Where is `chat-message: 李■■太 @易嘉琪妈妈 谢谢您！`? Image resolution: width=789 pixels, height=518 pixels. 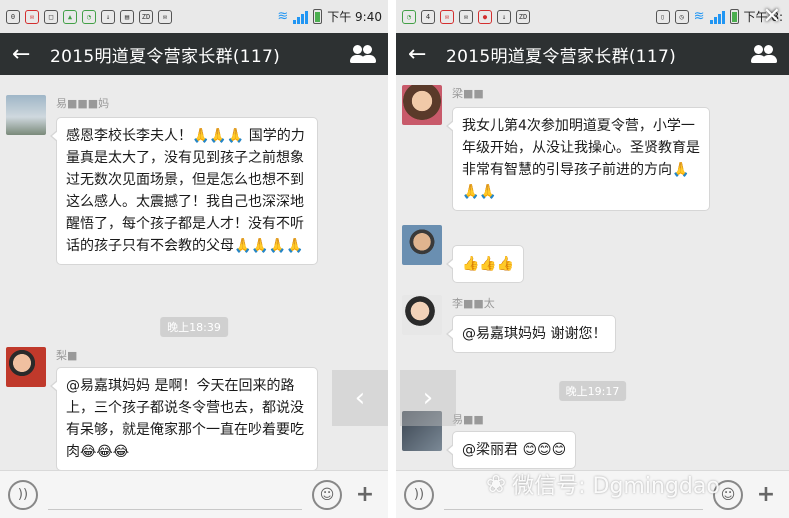
chat-message: 李■■太 @易嘉琪妈妈 谢谢您！ is located at coordinates (592, 325).